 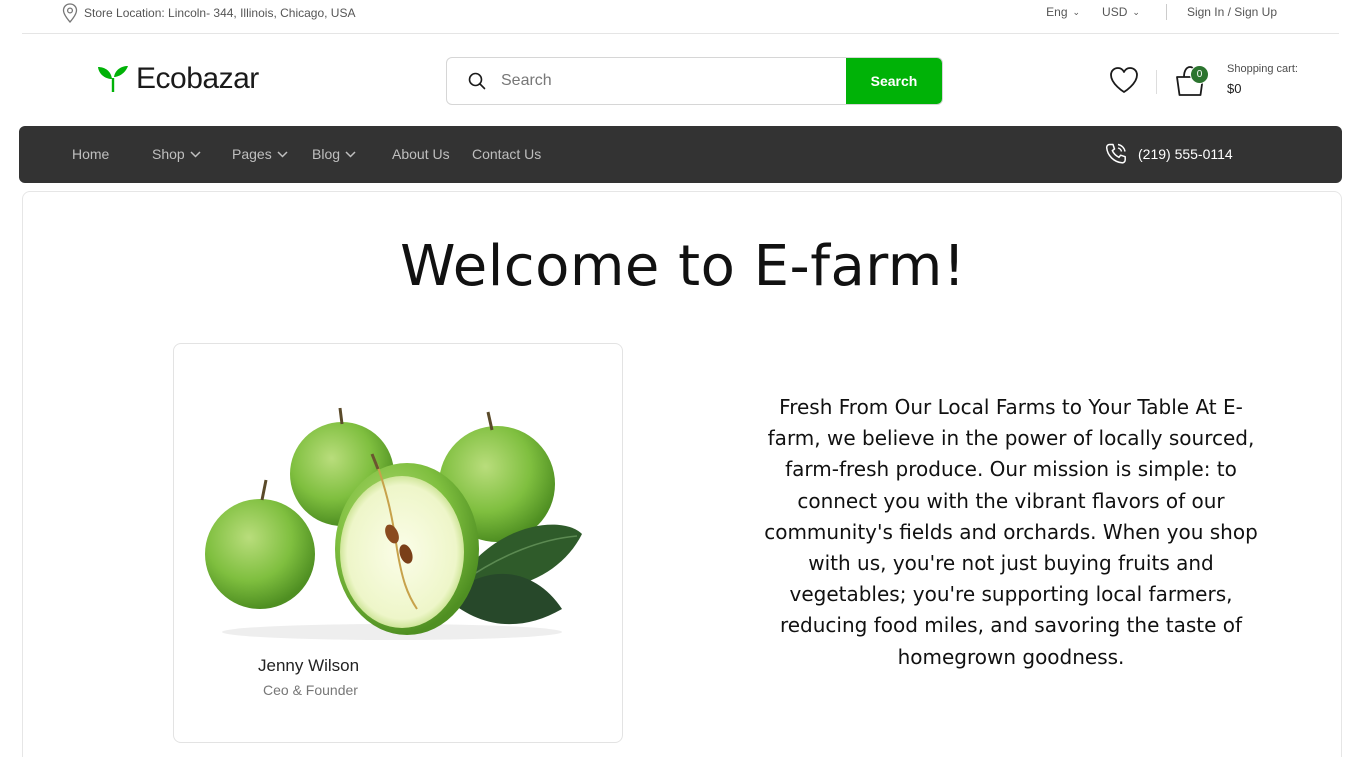 What do you see at coordinates (1115, 153) in the screenshot?
I see `phone-call-icon` at bounding box center [1115, 153].